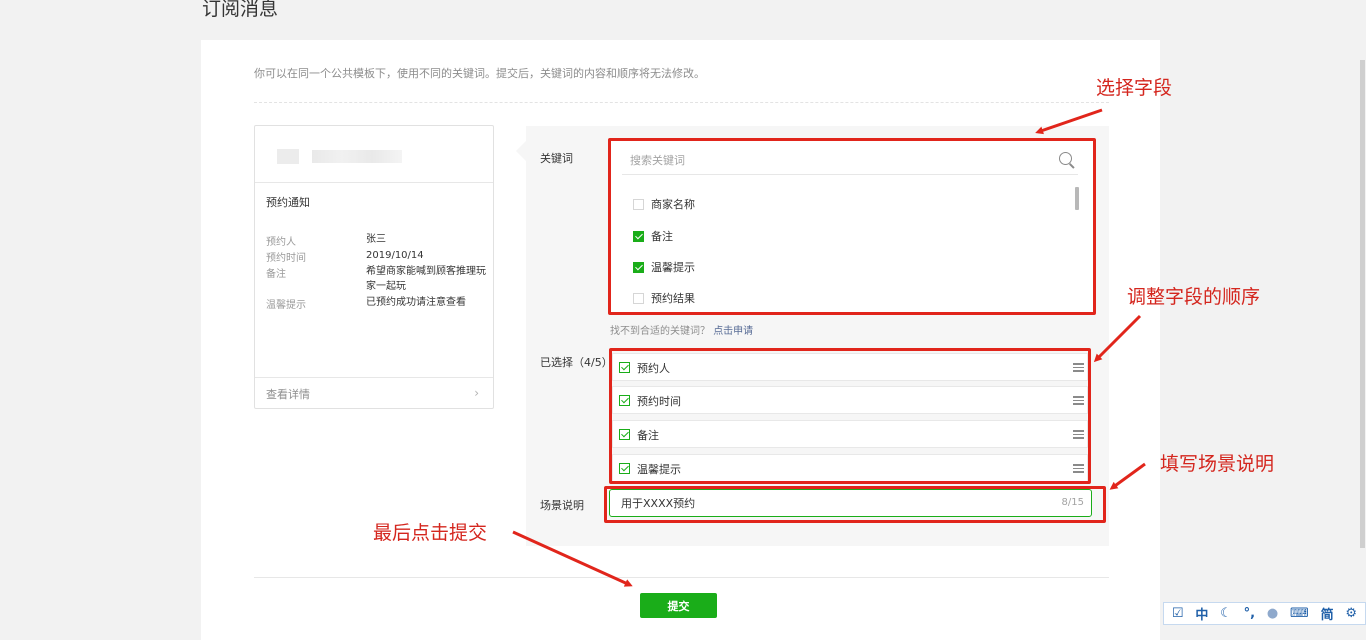 This screenshot has width=1366, height=640. What do you see at coordinates (1272, 613) in the screenshot?
I see `user-icon: ●` at bounding box center [1272, 613].